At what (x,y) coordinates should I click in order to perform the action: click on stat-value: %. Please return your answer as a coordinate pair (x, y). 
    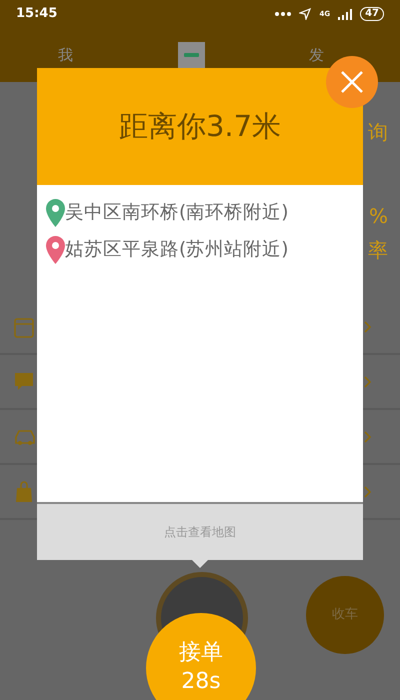
    Looking at the image, I should click on (378, 216).